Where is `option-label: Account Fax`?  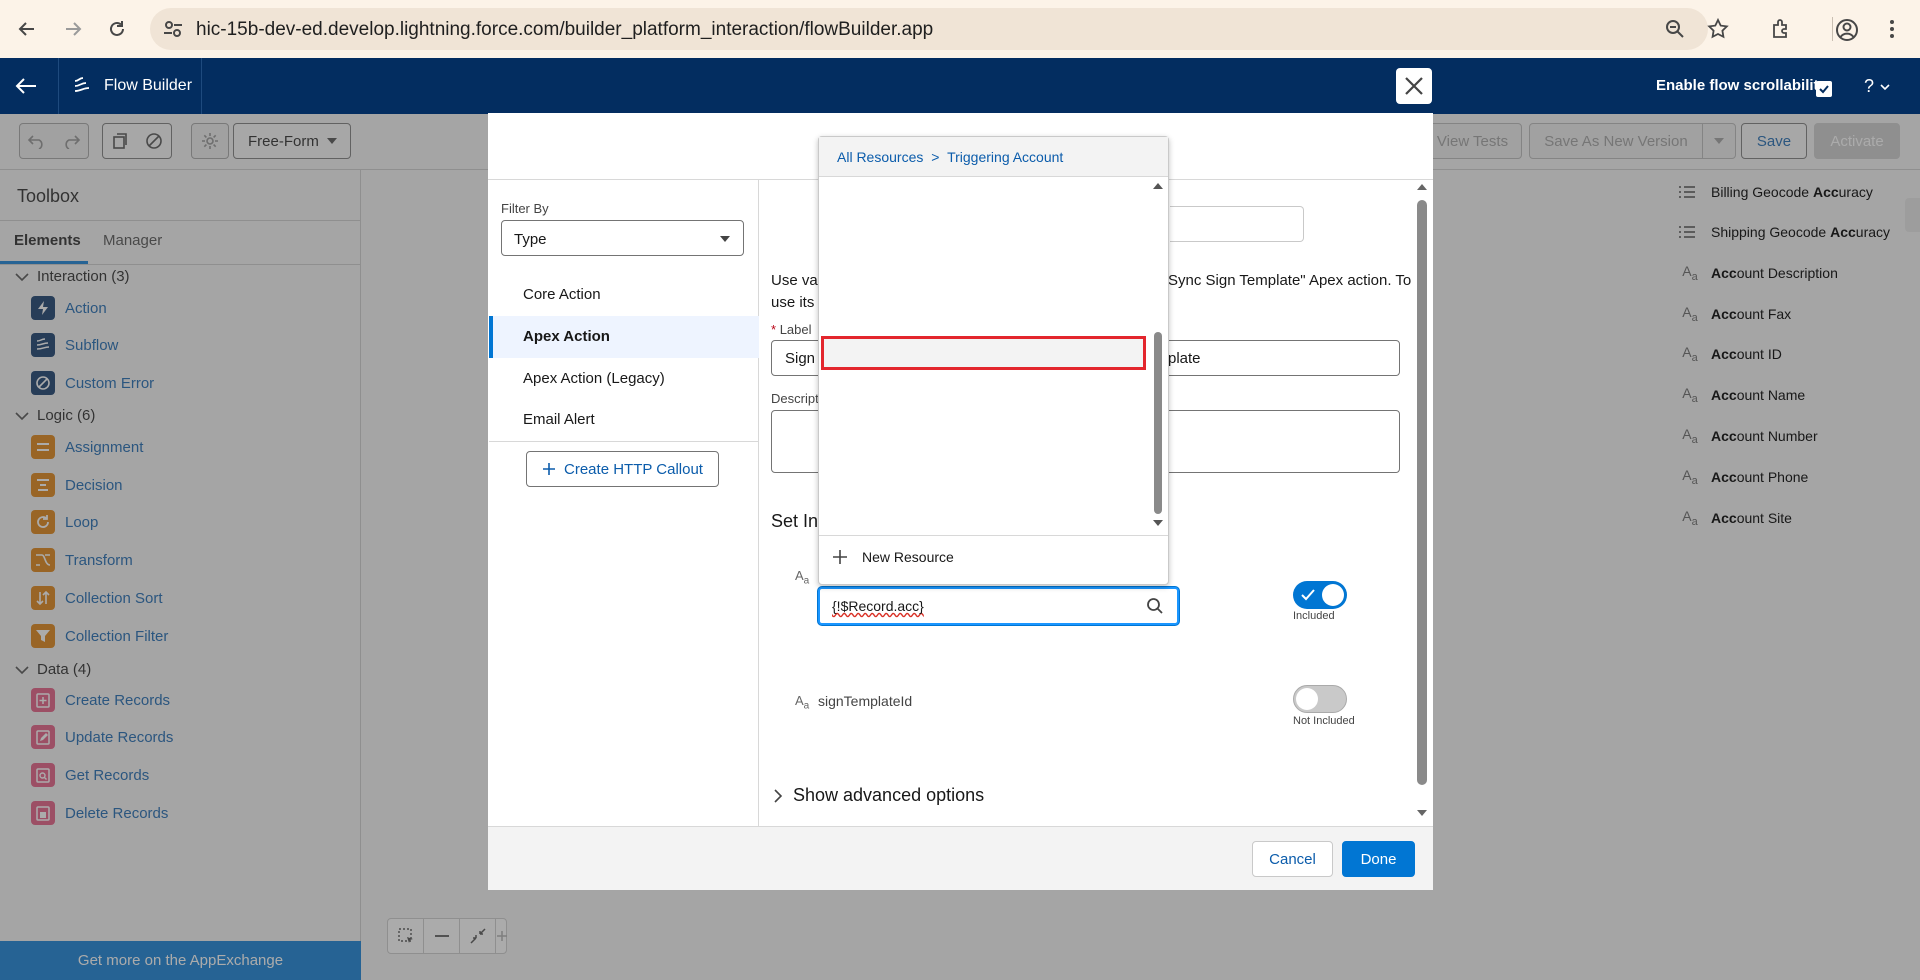 option-label: Account Fax is located at coordinates (1751, 314).